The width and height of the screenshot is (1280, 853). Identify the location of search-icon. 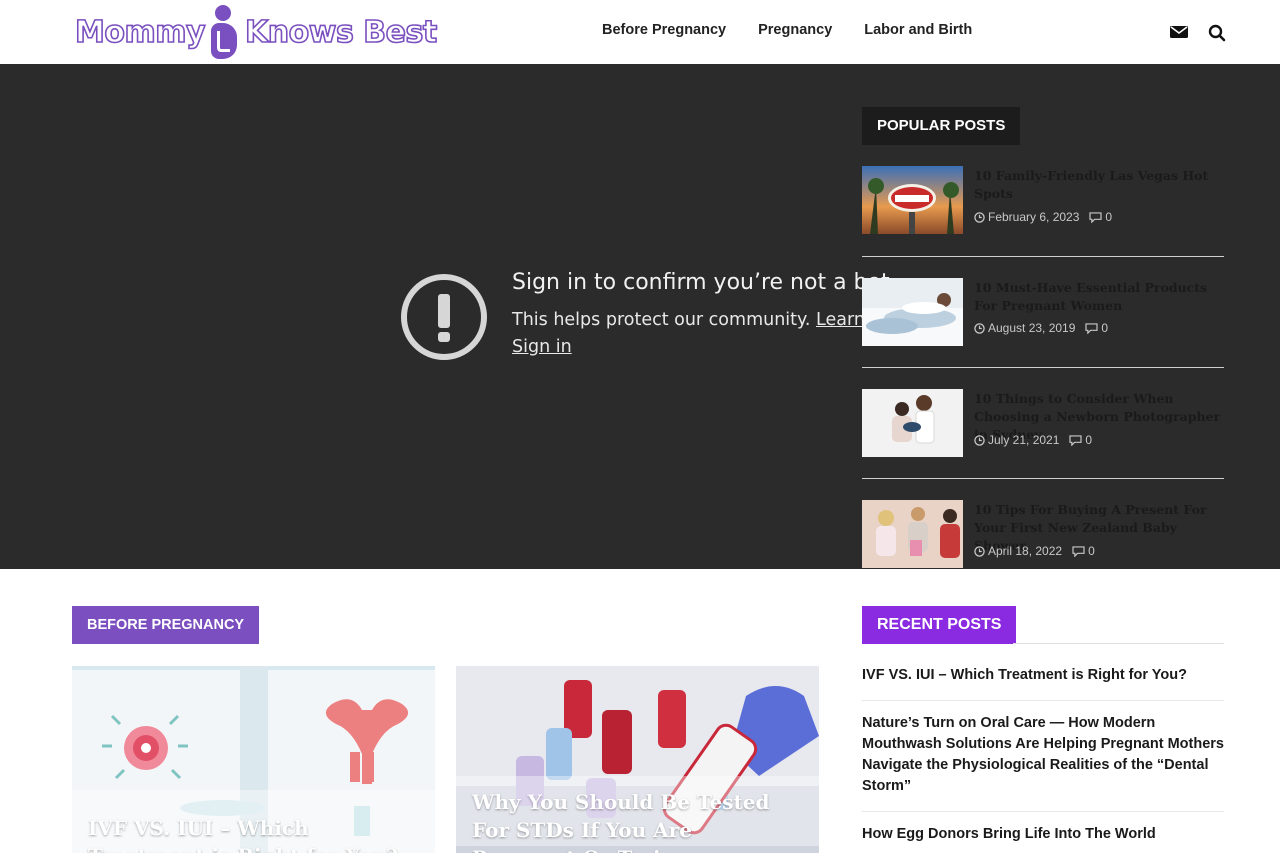
(1217, 33).